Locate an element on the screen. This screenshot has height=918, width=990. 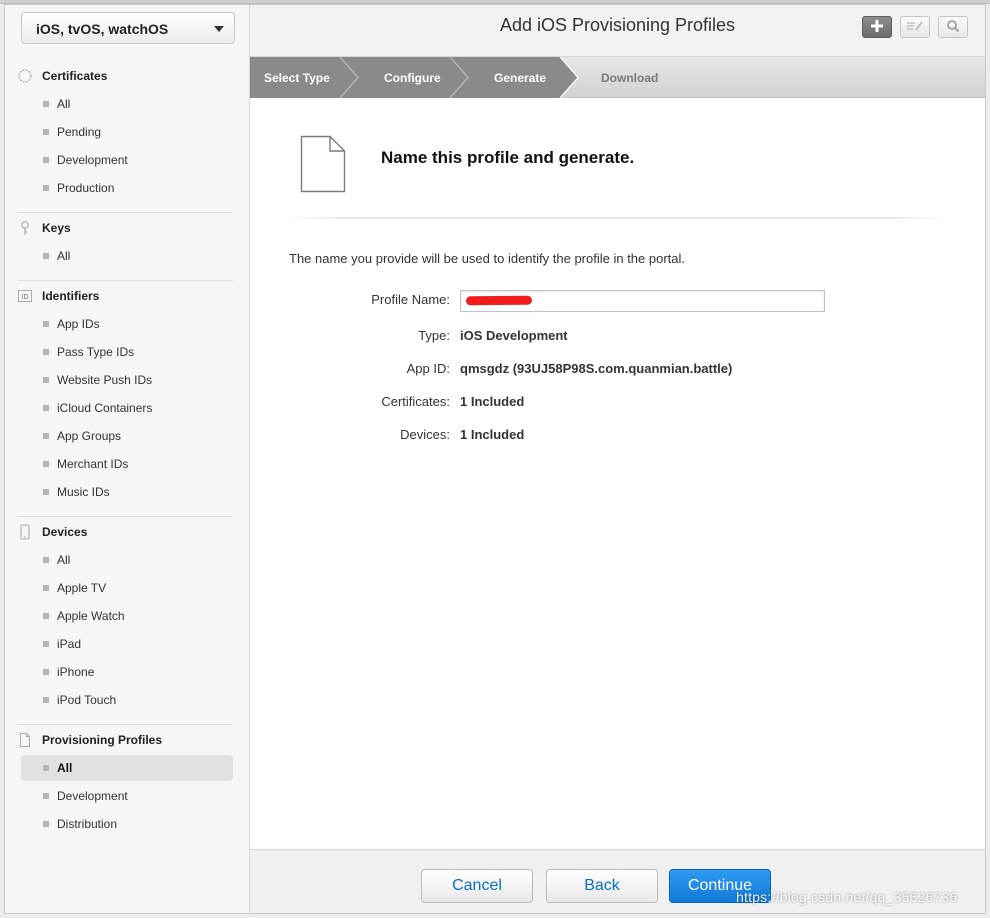
id-icon-text: ID is located at coordinates (25, 297).